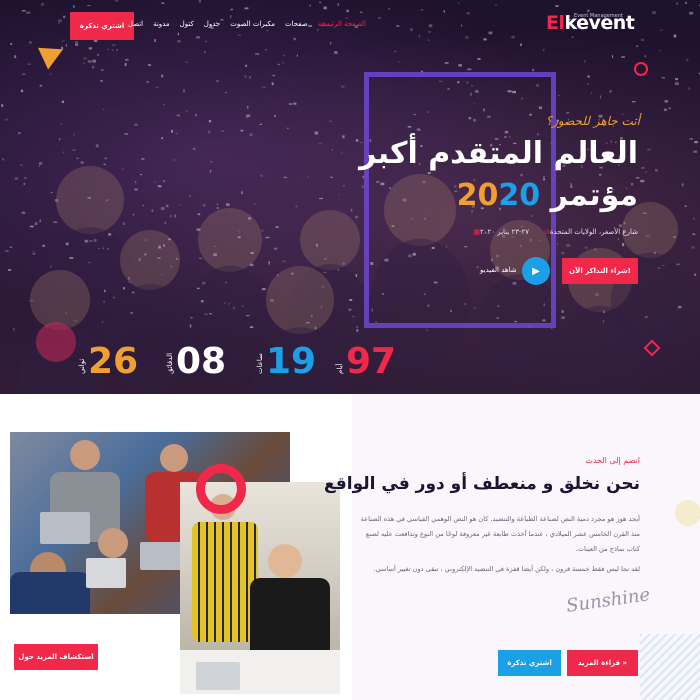  Describe the element at coordinates (641, 69) in the screenshot. I see `circle-decoration` at that location.